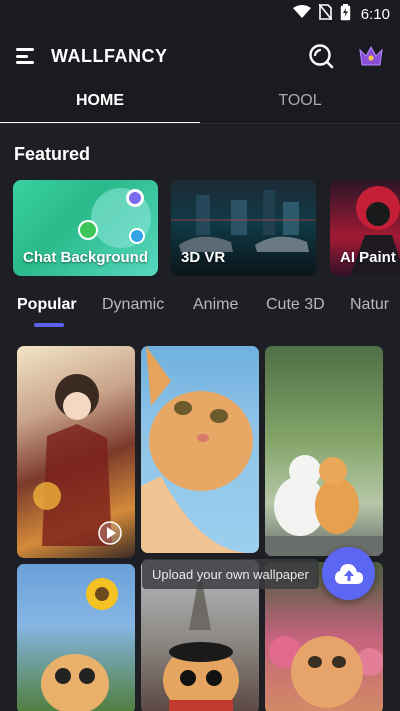 Image resolution: width=400 pixels, height=711 pixels. What do you see at coordinates (345, 14) in the screenshot?
I see `battery-charging-icon` at bounding box center [345, 14].